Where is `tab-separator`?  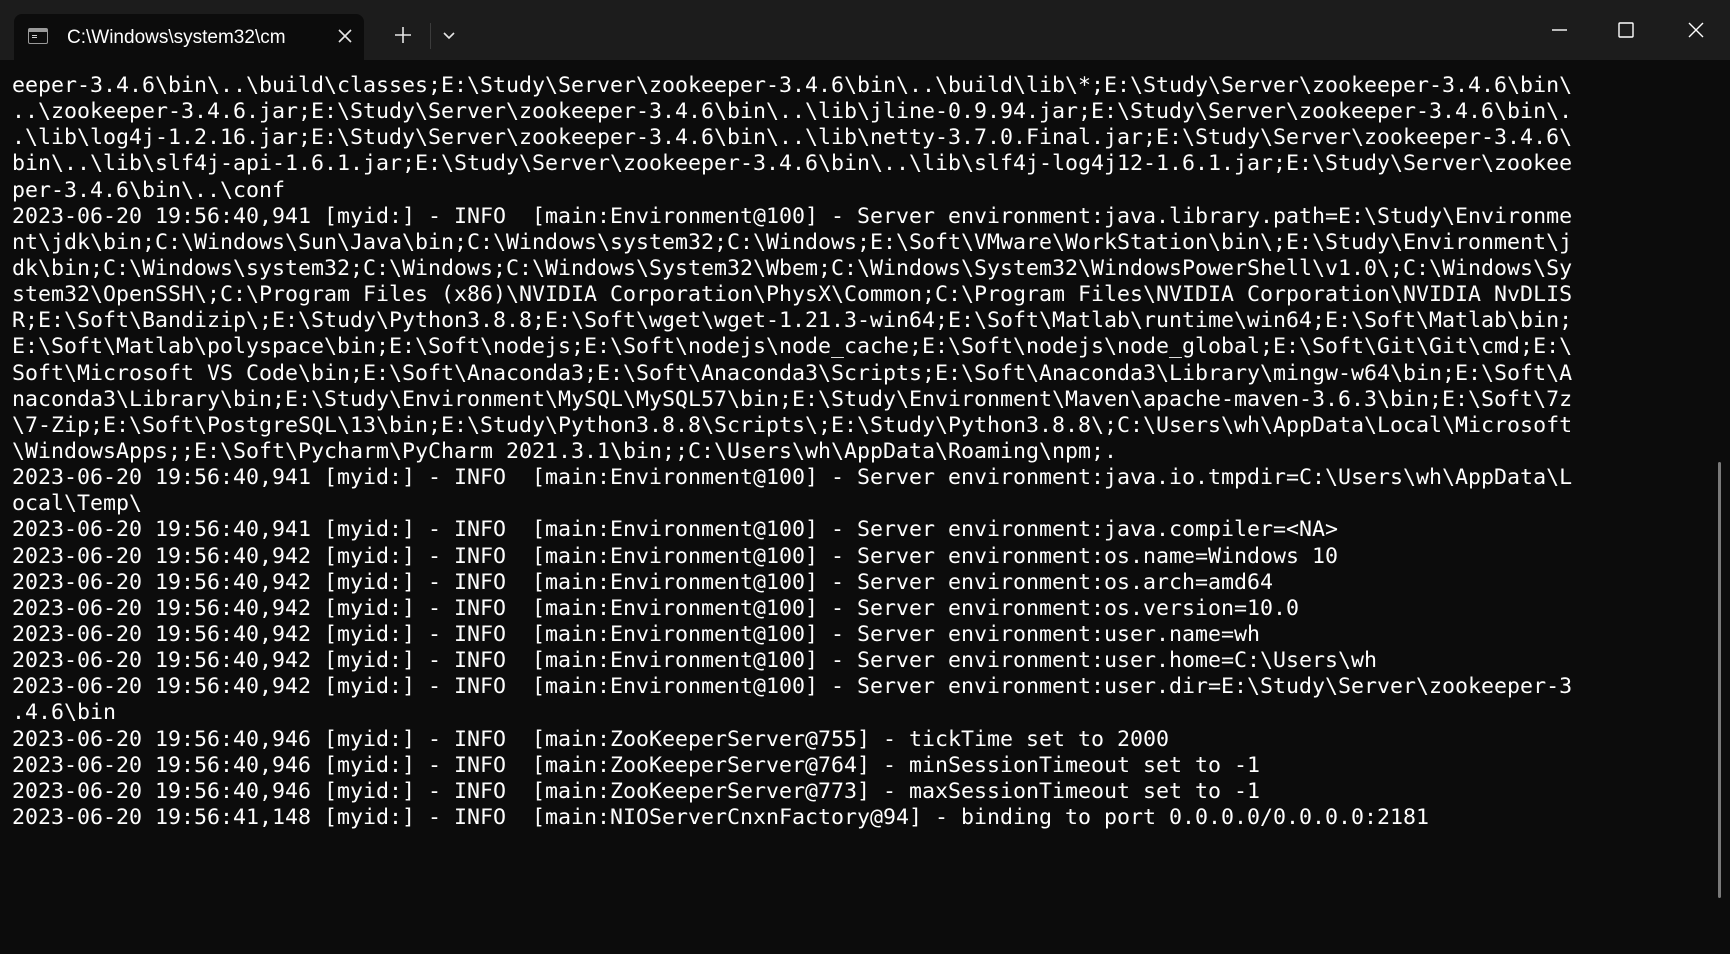 tab-separator is located at coordinates (430, 36).